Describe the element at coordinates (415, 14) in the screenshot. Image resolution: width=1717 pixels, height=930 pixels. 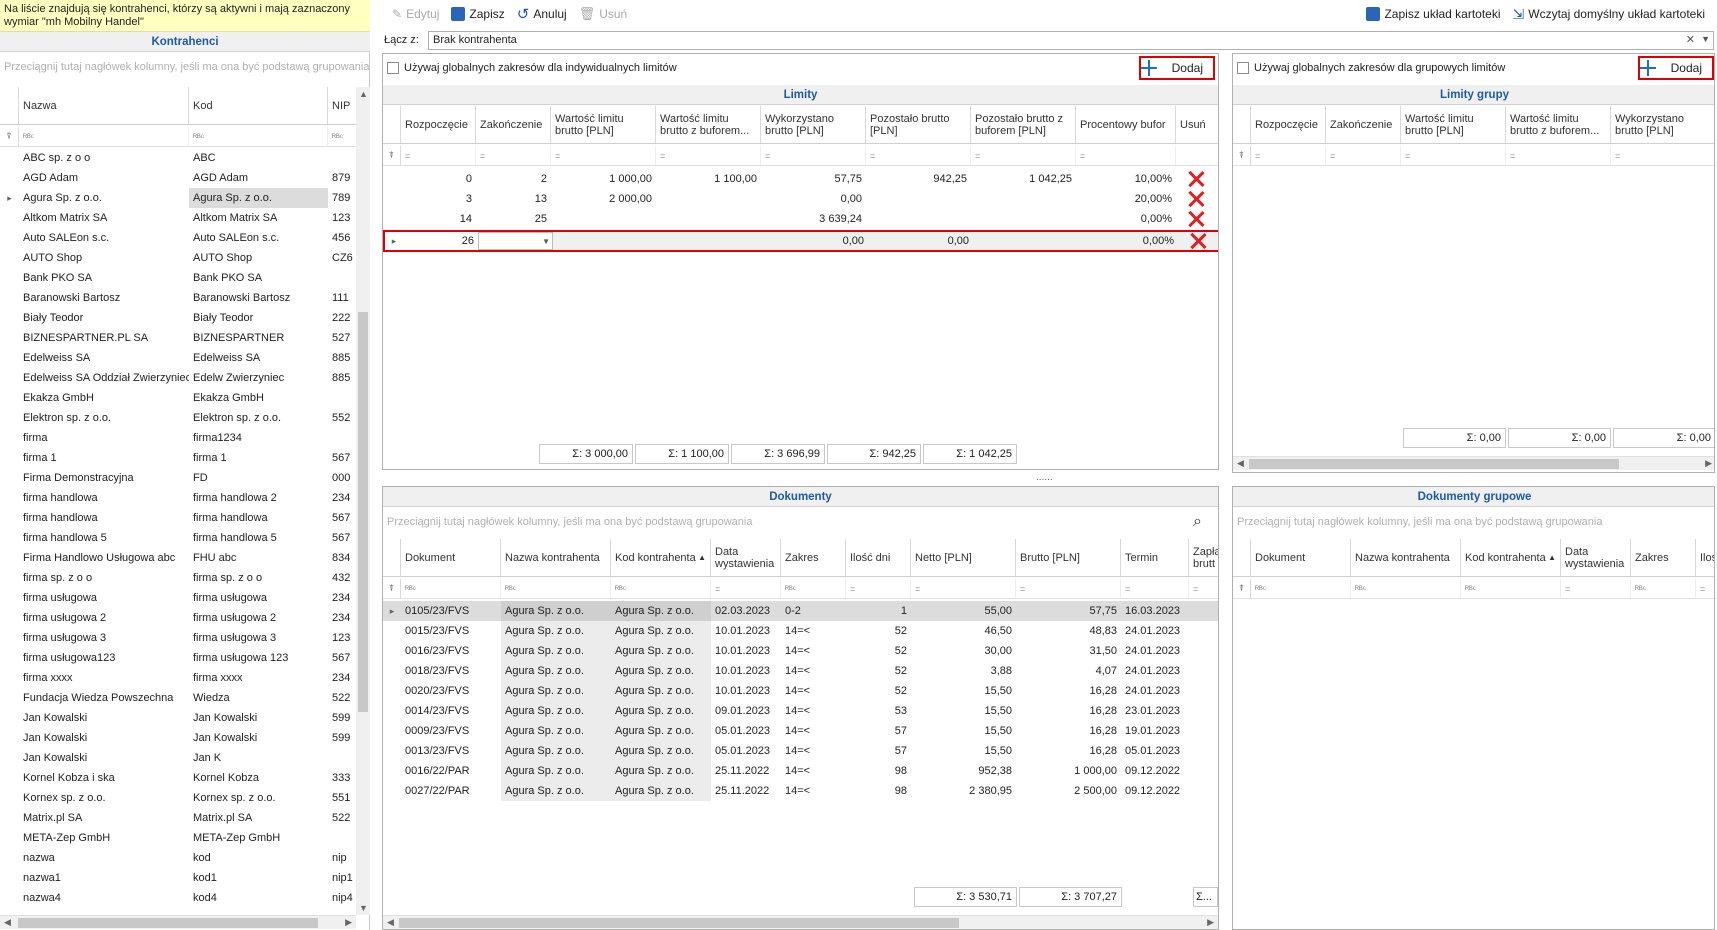
I see `edit-button: ✎ Edytuj` at that location.